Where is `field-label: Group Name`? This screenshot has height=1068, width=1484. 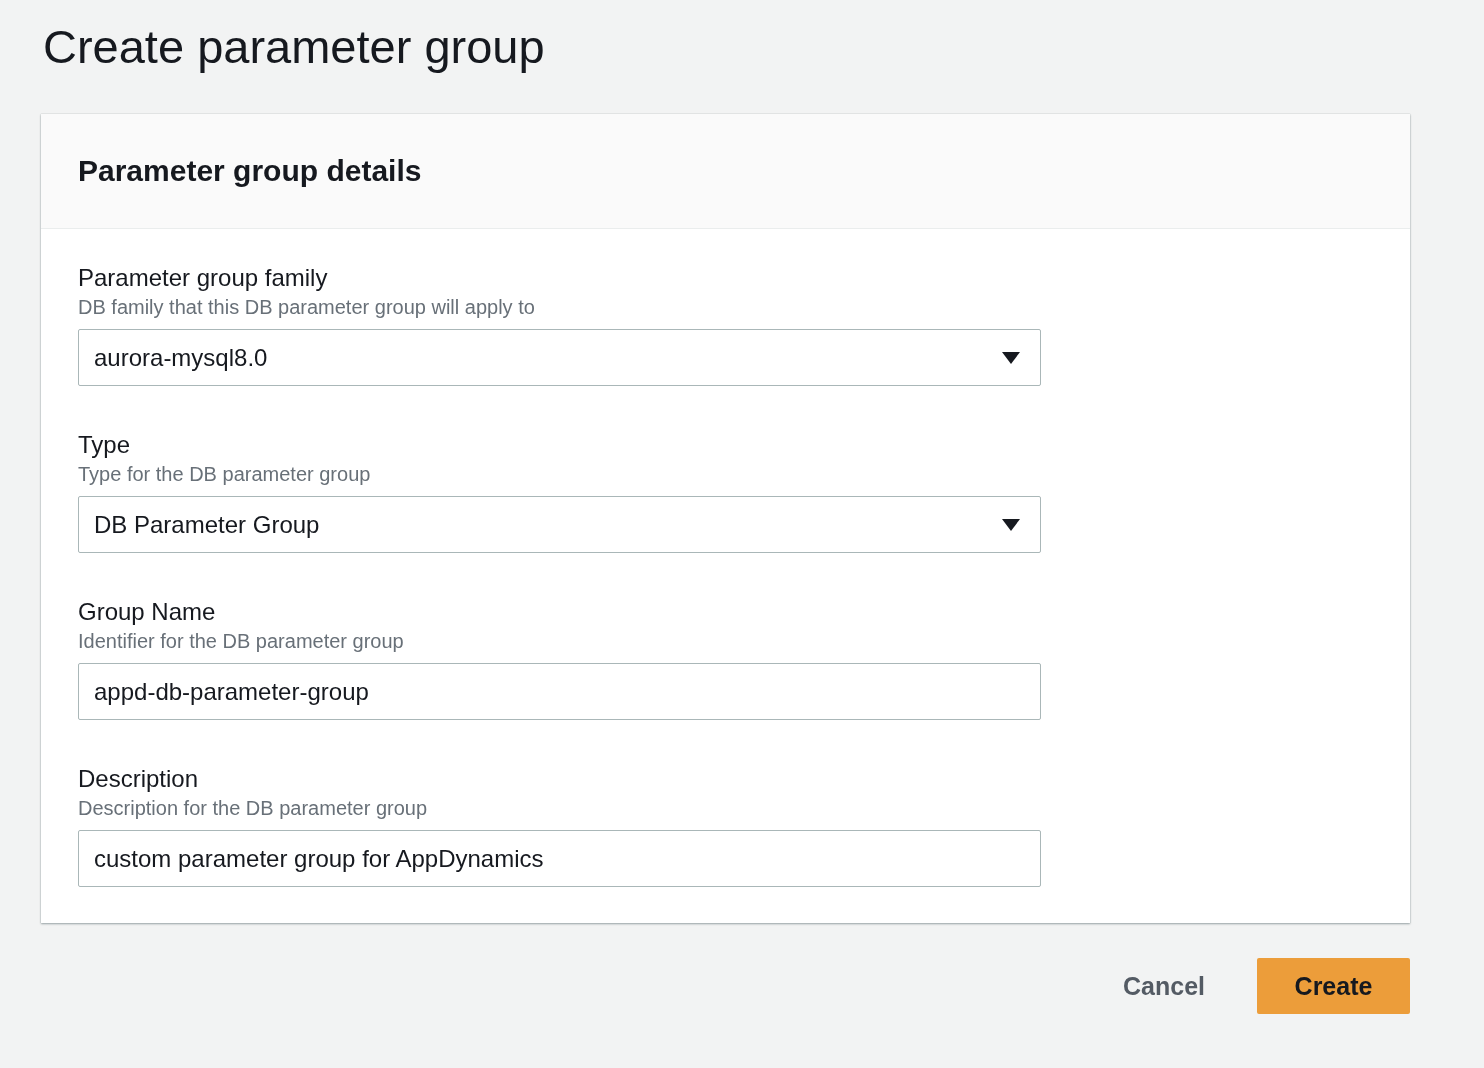
field-label: Group Name is located at coordinates (147, 612).